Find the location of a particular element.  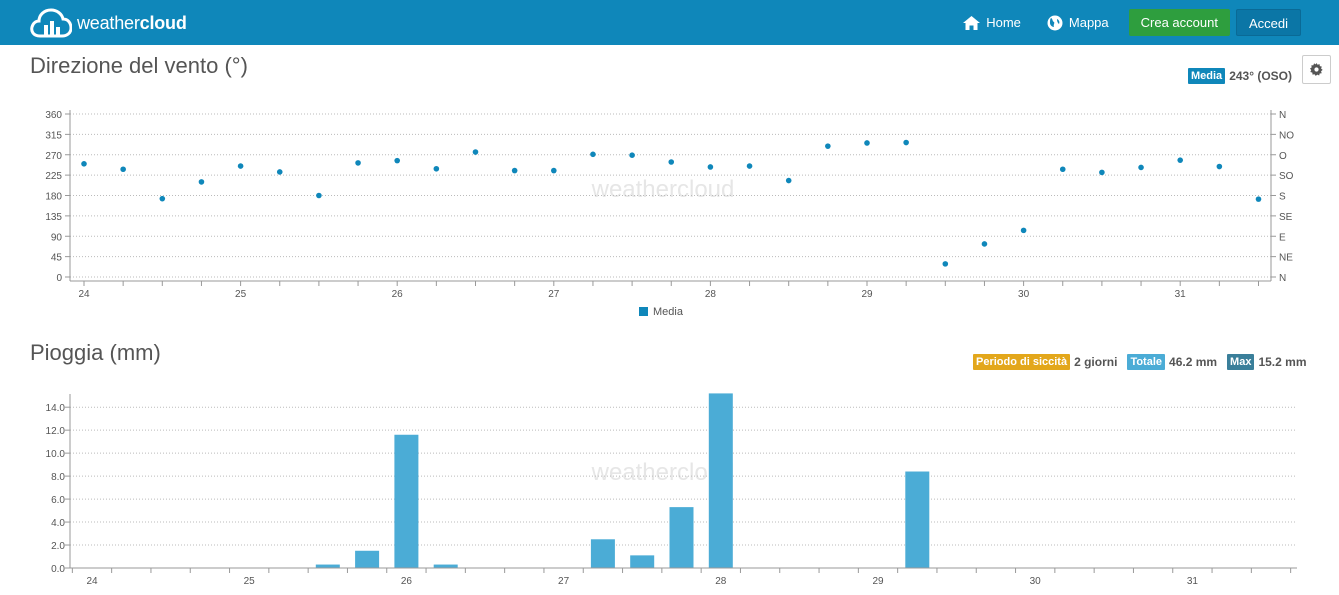

y-tick-label: 12.0 is located at coordinates (56, 431).